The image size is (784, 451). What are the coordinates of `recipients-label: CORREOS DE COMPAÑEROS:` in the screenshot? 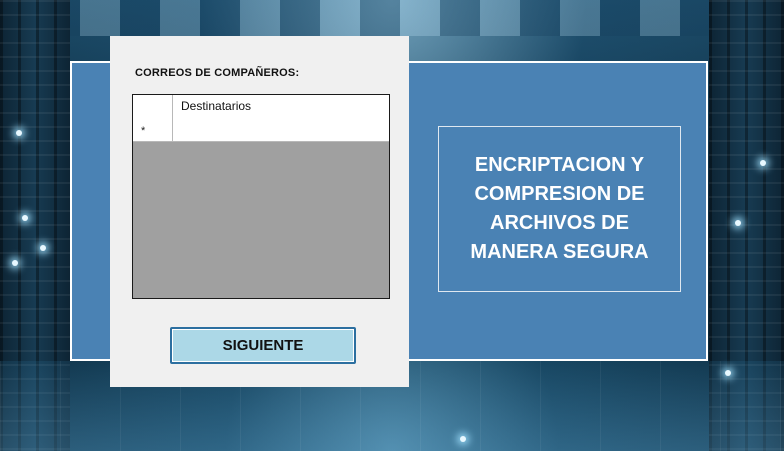 It's located at (217, 73).